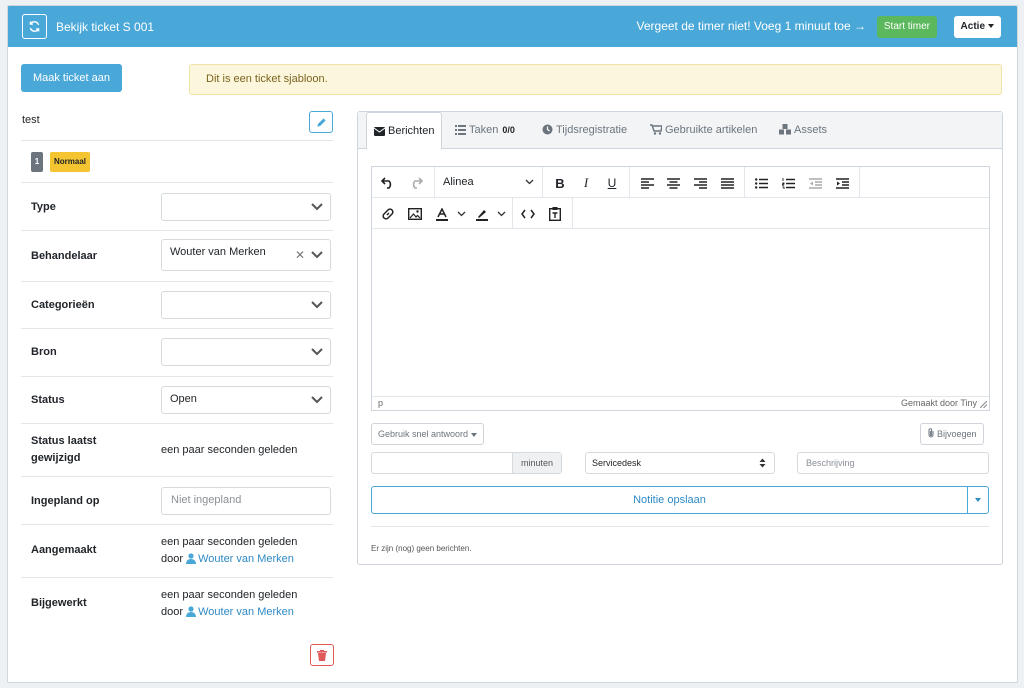  Describe the element at coordinates (700, 183) in the screenshot. I see `align-right-button` at that location.